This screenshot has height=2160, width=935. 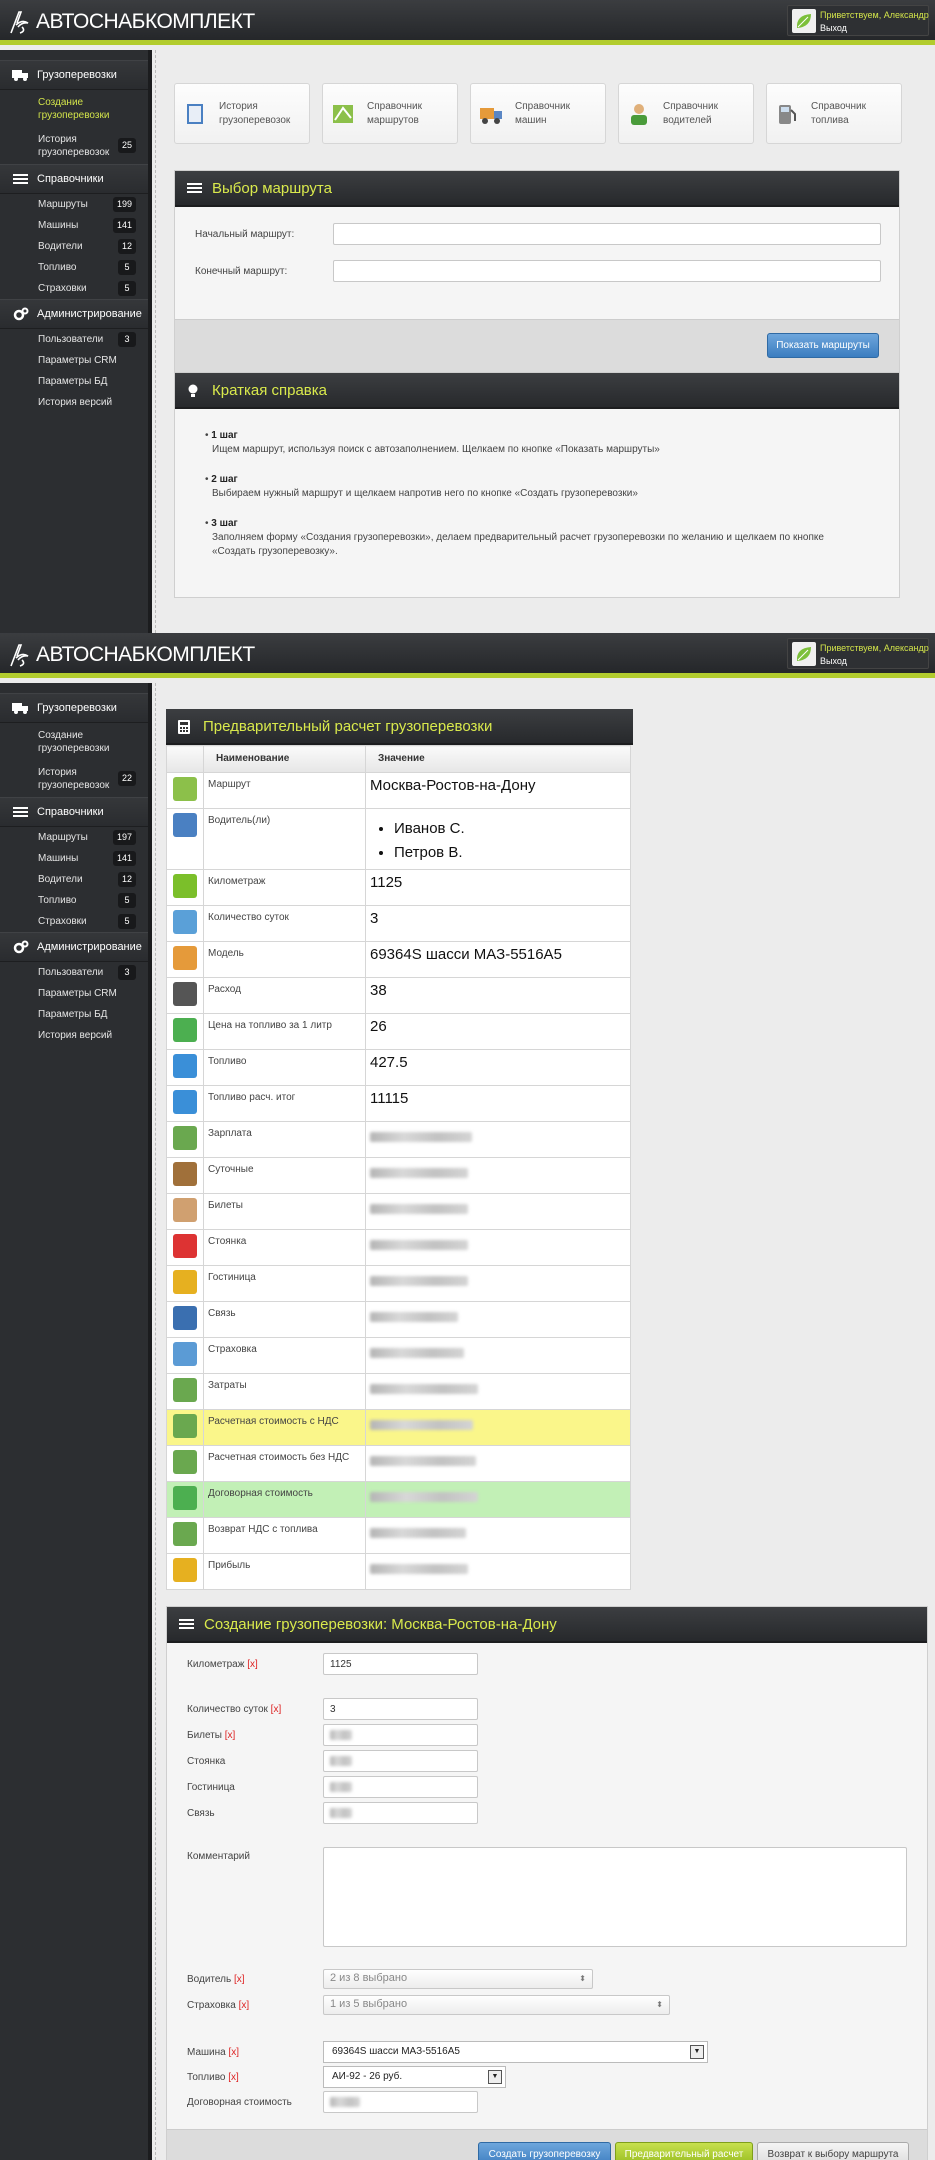 I want to click on comment-textarea, so click(x=615, y=1897).